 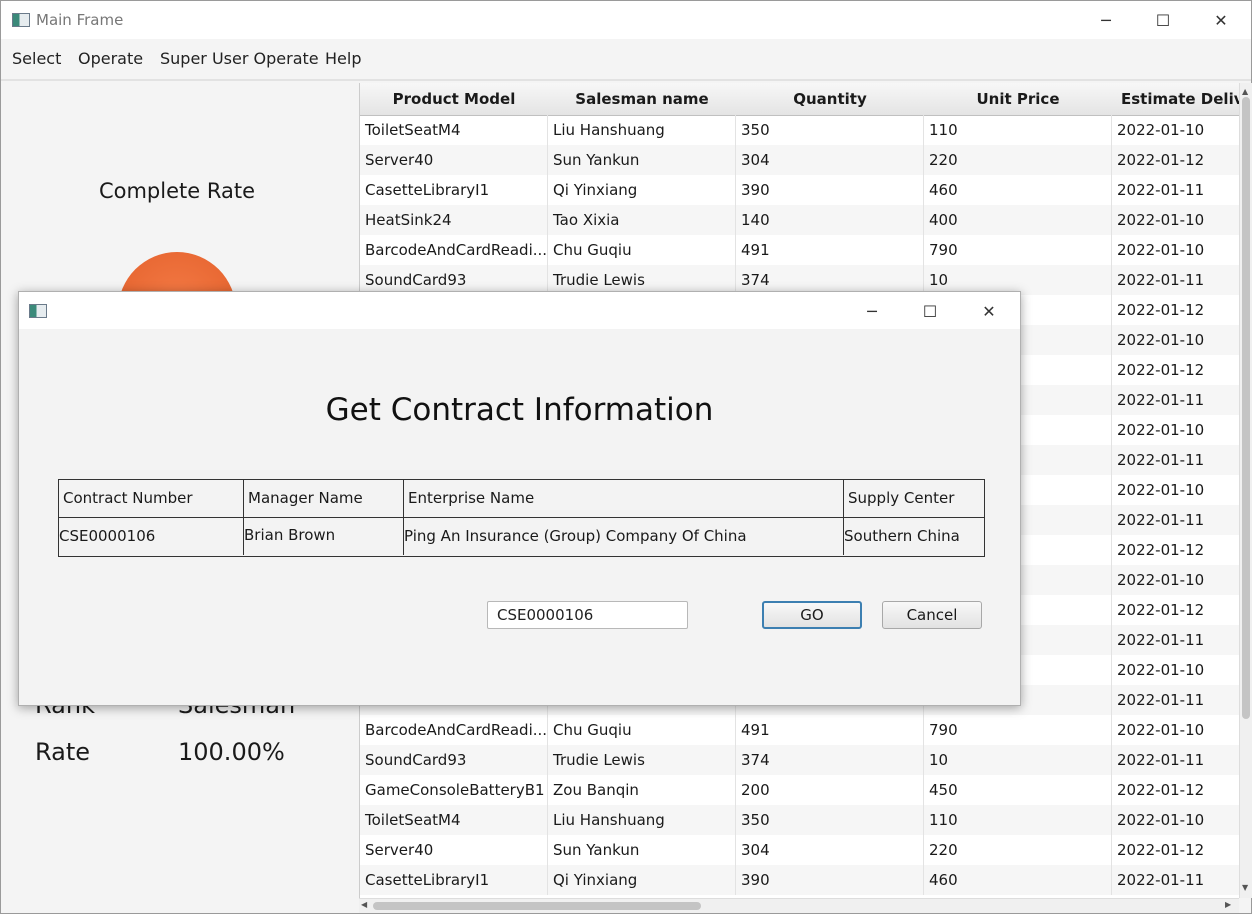 What do you see at coordinates (642, 220) in the screenshot?
I see `cell-salesman-name: Tao Xixia` at bounding box center [642, 220].